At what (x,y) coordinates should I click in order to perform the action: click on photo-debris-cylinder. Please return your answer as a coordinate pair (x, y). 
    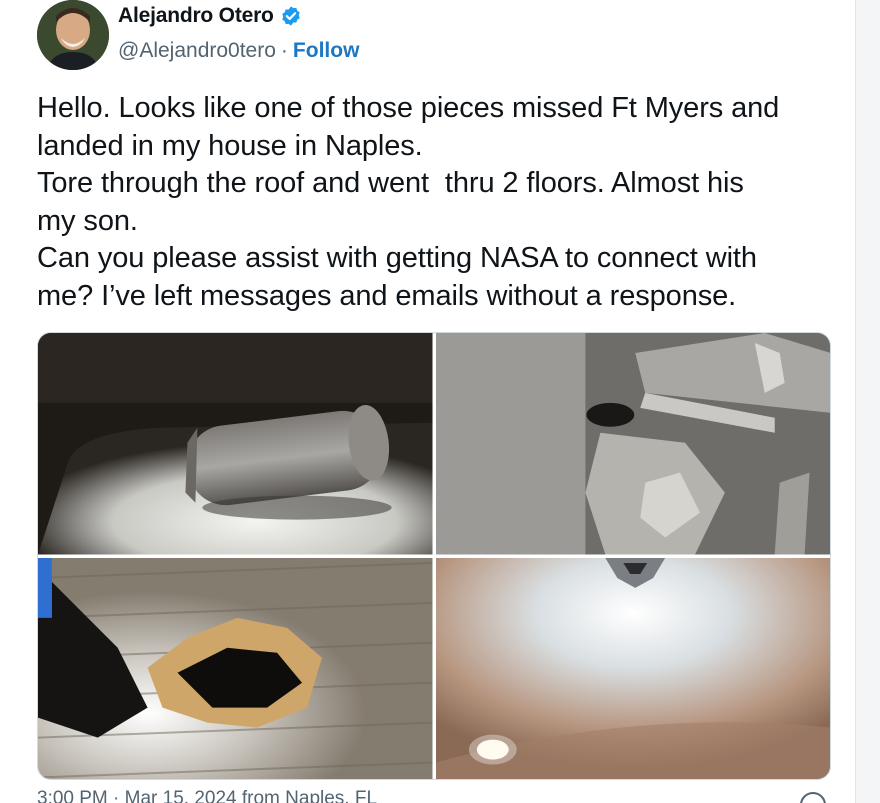
    Looking at the image, I should click on (235, 444).